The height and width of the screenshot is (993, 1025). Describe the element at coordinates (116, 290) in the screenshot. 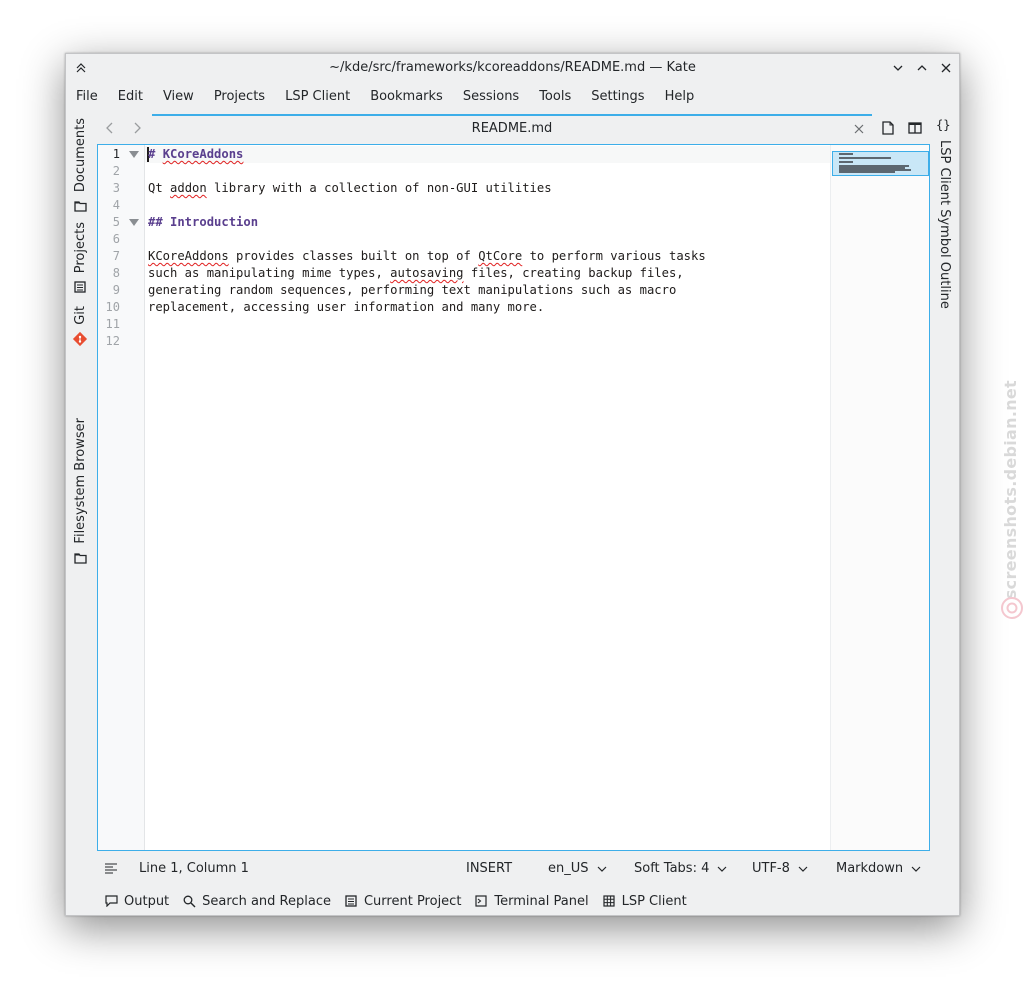

I see `line-number: 9` at that location.